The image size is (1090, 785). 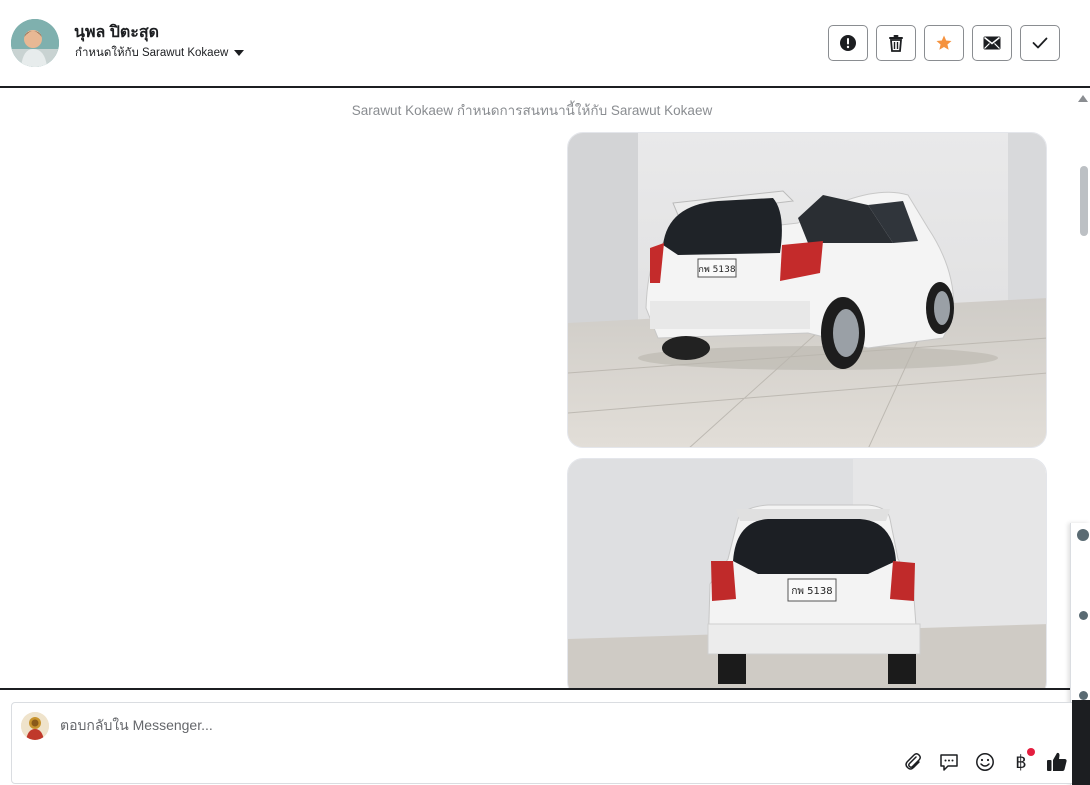 I want to click on mark-done-button, so click(x=1040, y=43).